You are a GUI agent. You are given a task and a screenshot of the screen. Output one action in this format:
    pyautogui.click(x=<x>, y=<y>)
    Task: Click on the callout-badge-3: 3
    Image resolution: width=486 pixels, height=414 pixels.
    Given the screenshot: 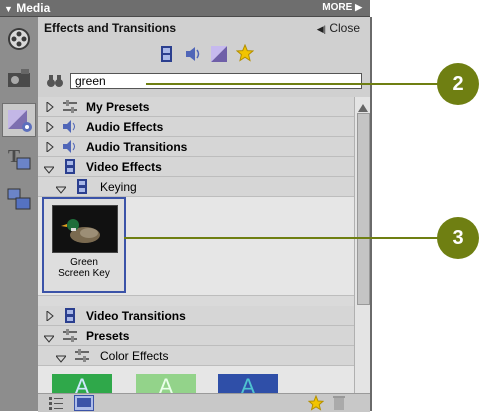 What is the action you would take?
    pyautogui.click(x=458, y=238)
    